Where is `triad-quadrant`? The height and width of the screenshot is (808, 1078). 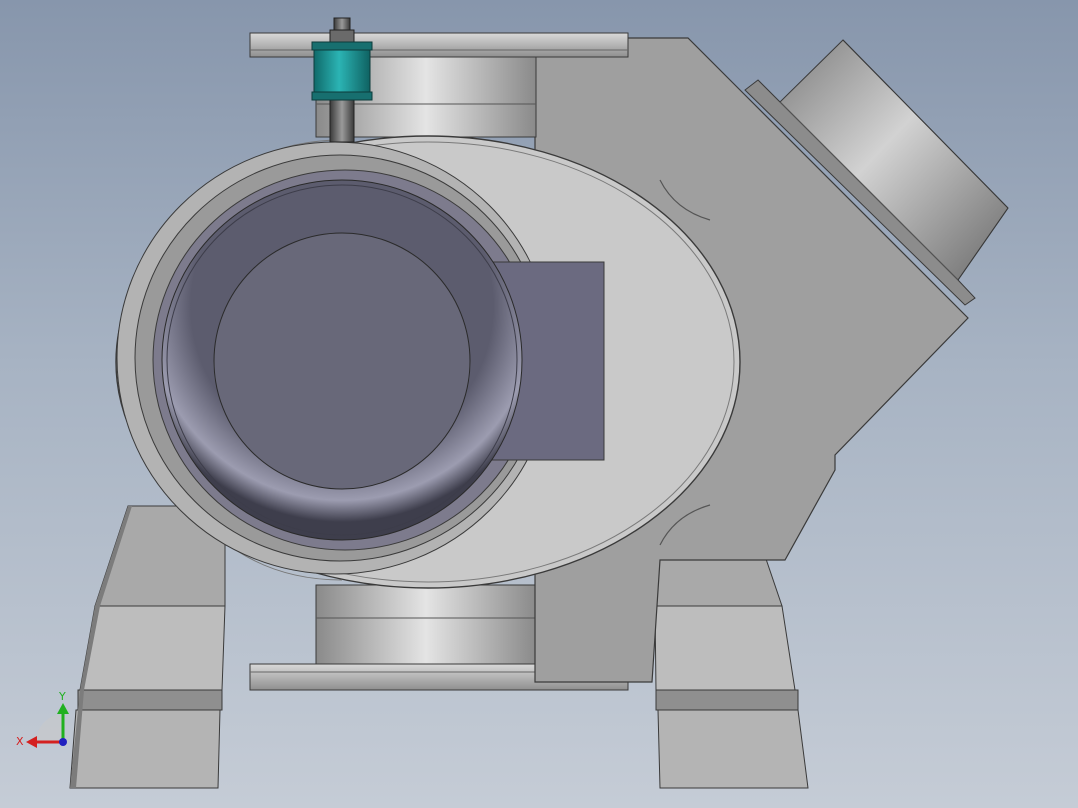
triad-quadrant is located at coordinates (50, 728).